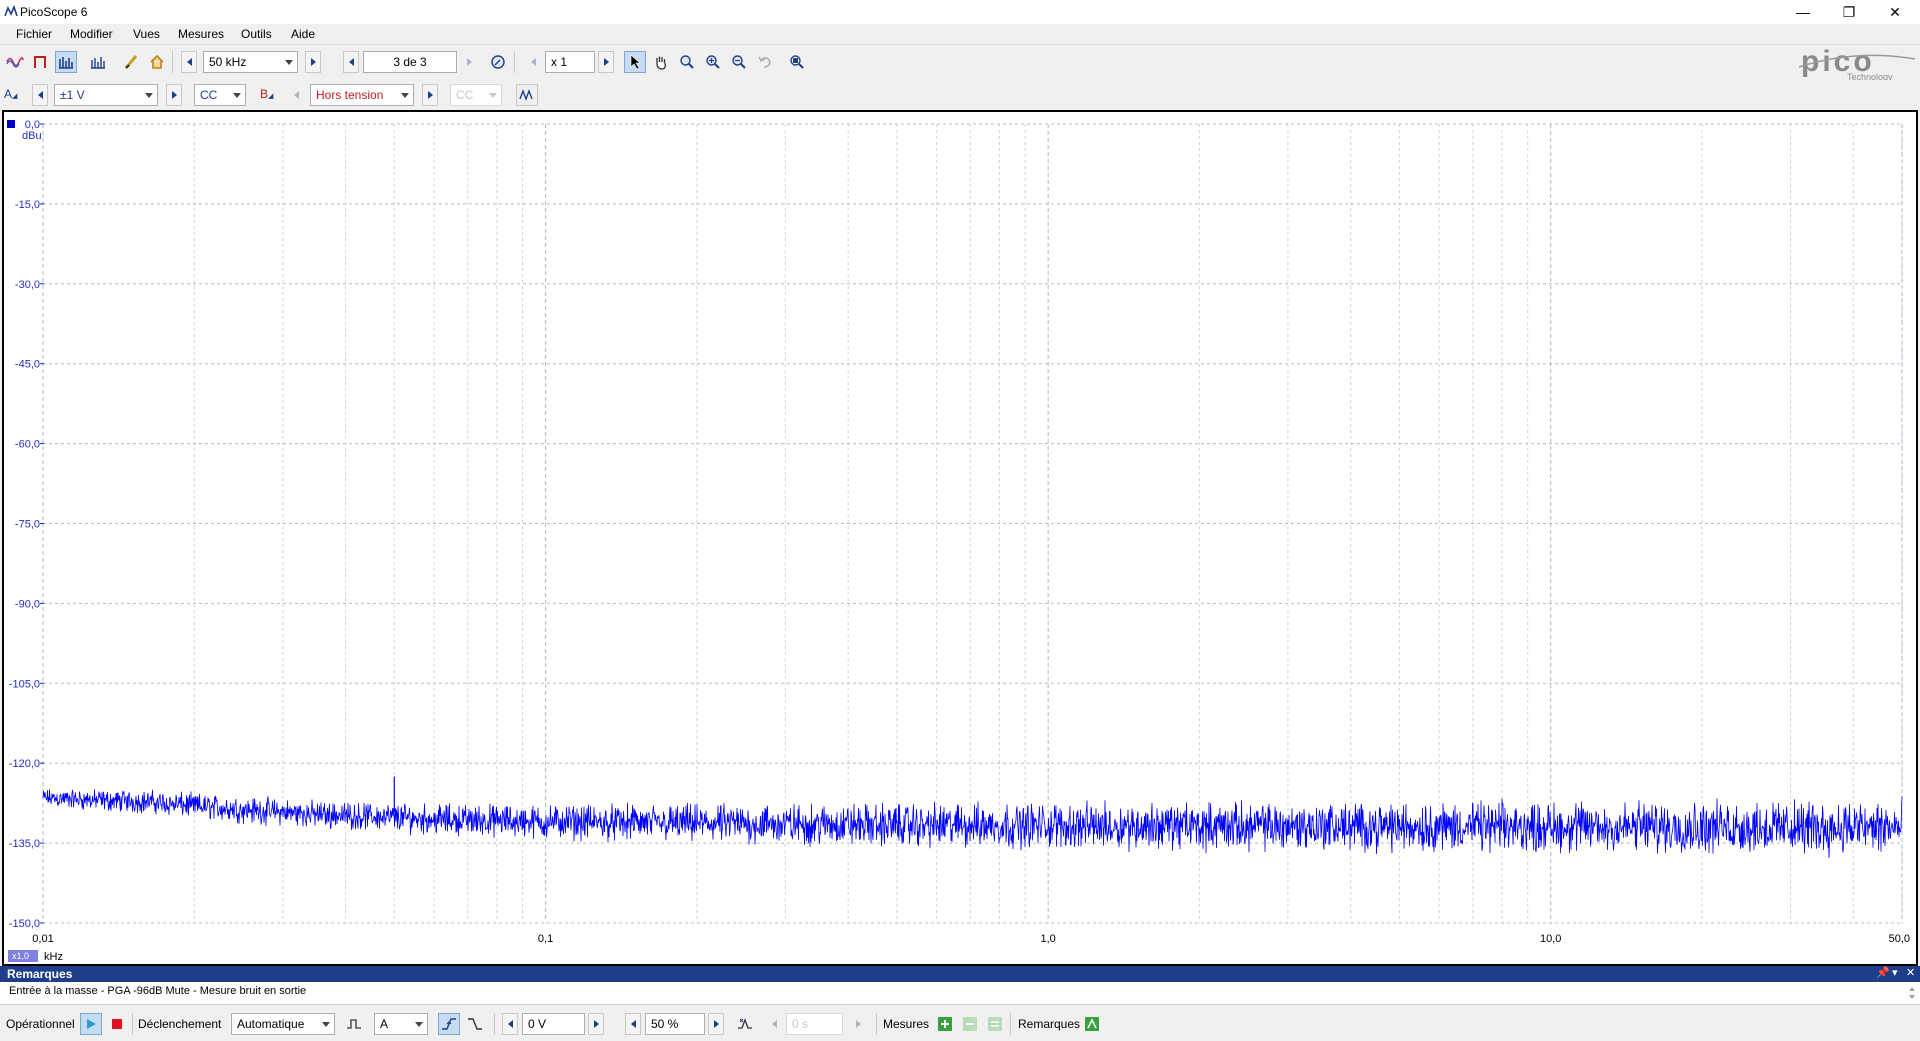  I want to click on buffer-overview-button, so click(498, 62).